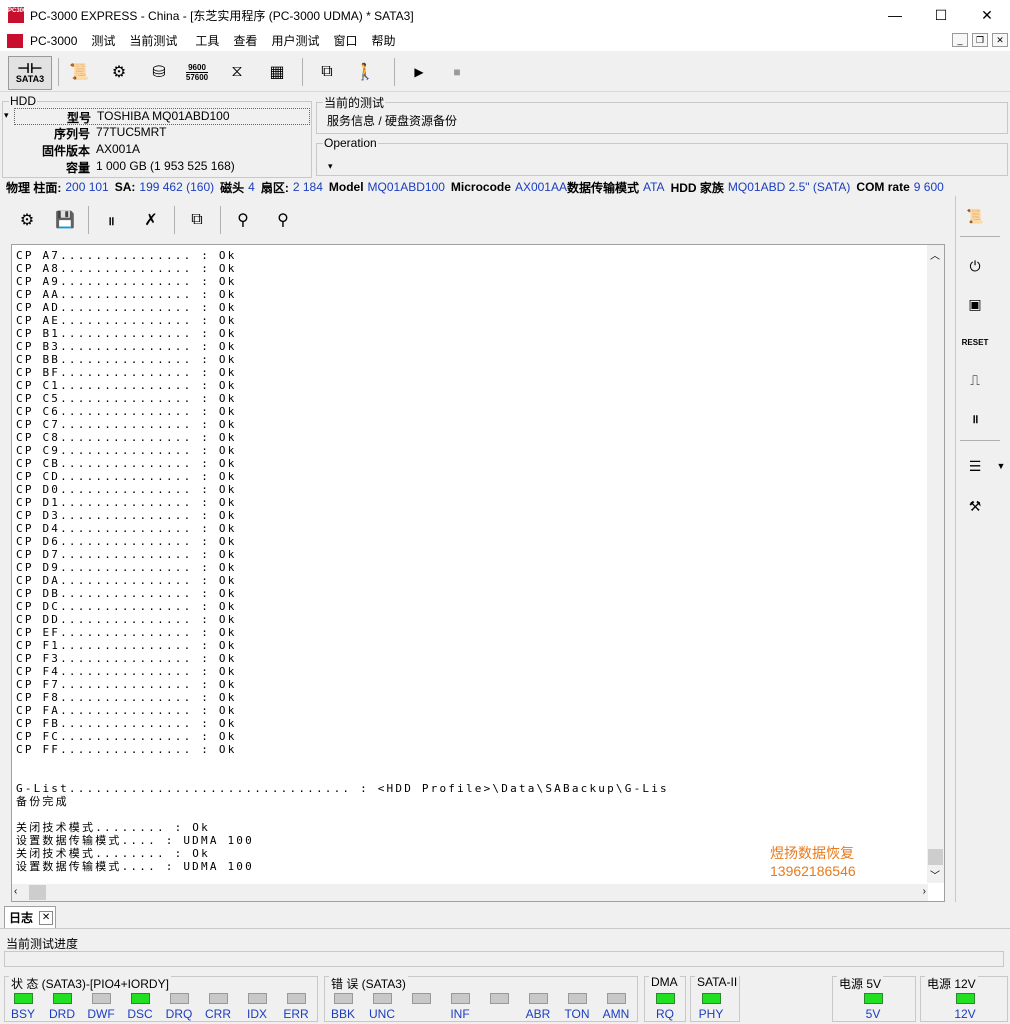 The image size is (1010, 1024). Describe the element at coordinates (237, 72) in the screenshot. I see `head-map-icon: ⧖` at that location.